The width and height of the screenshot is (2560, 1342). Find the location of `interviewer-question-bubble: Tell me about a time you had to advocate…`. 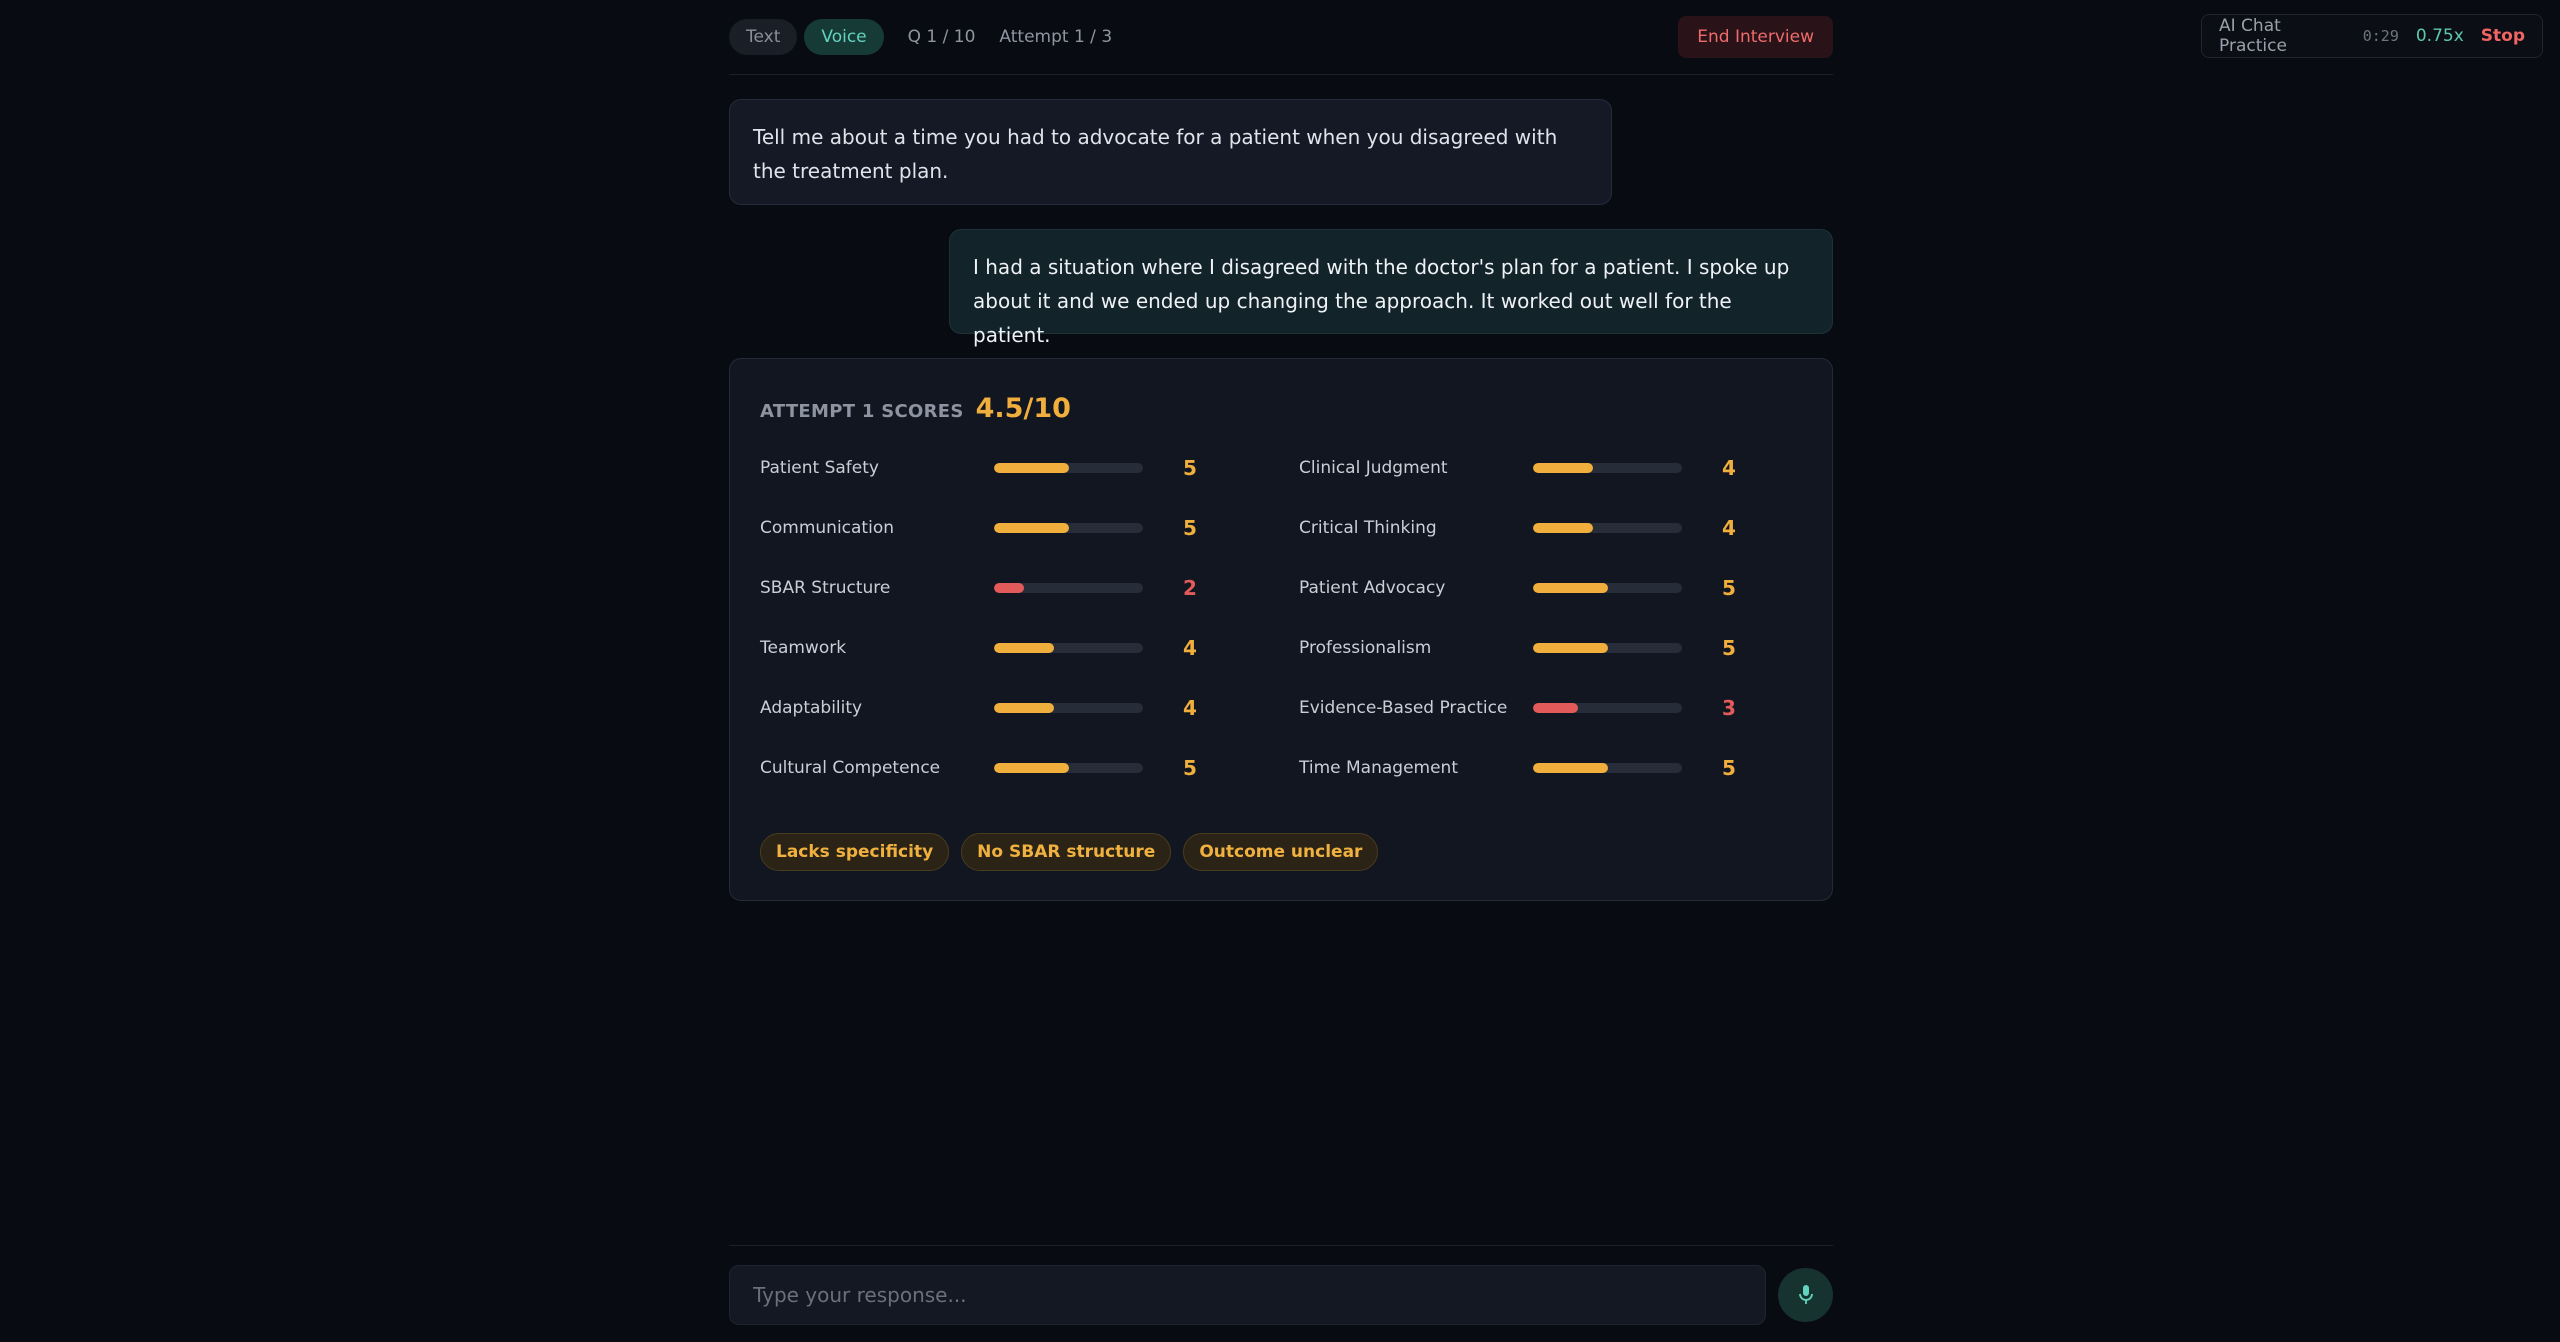

interviewer-question-bubble: Tell me about a time you had to advocate… is located at coordinates (1170, 152).